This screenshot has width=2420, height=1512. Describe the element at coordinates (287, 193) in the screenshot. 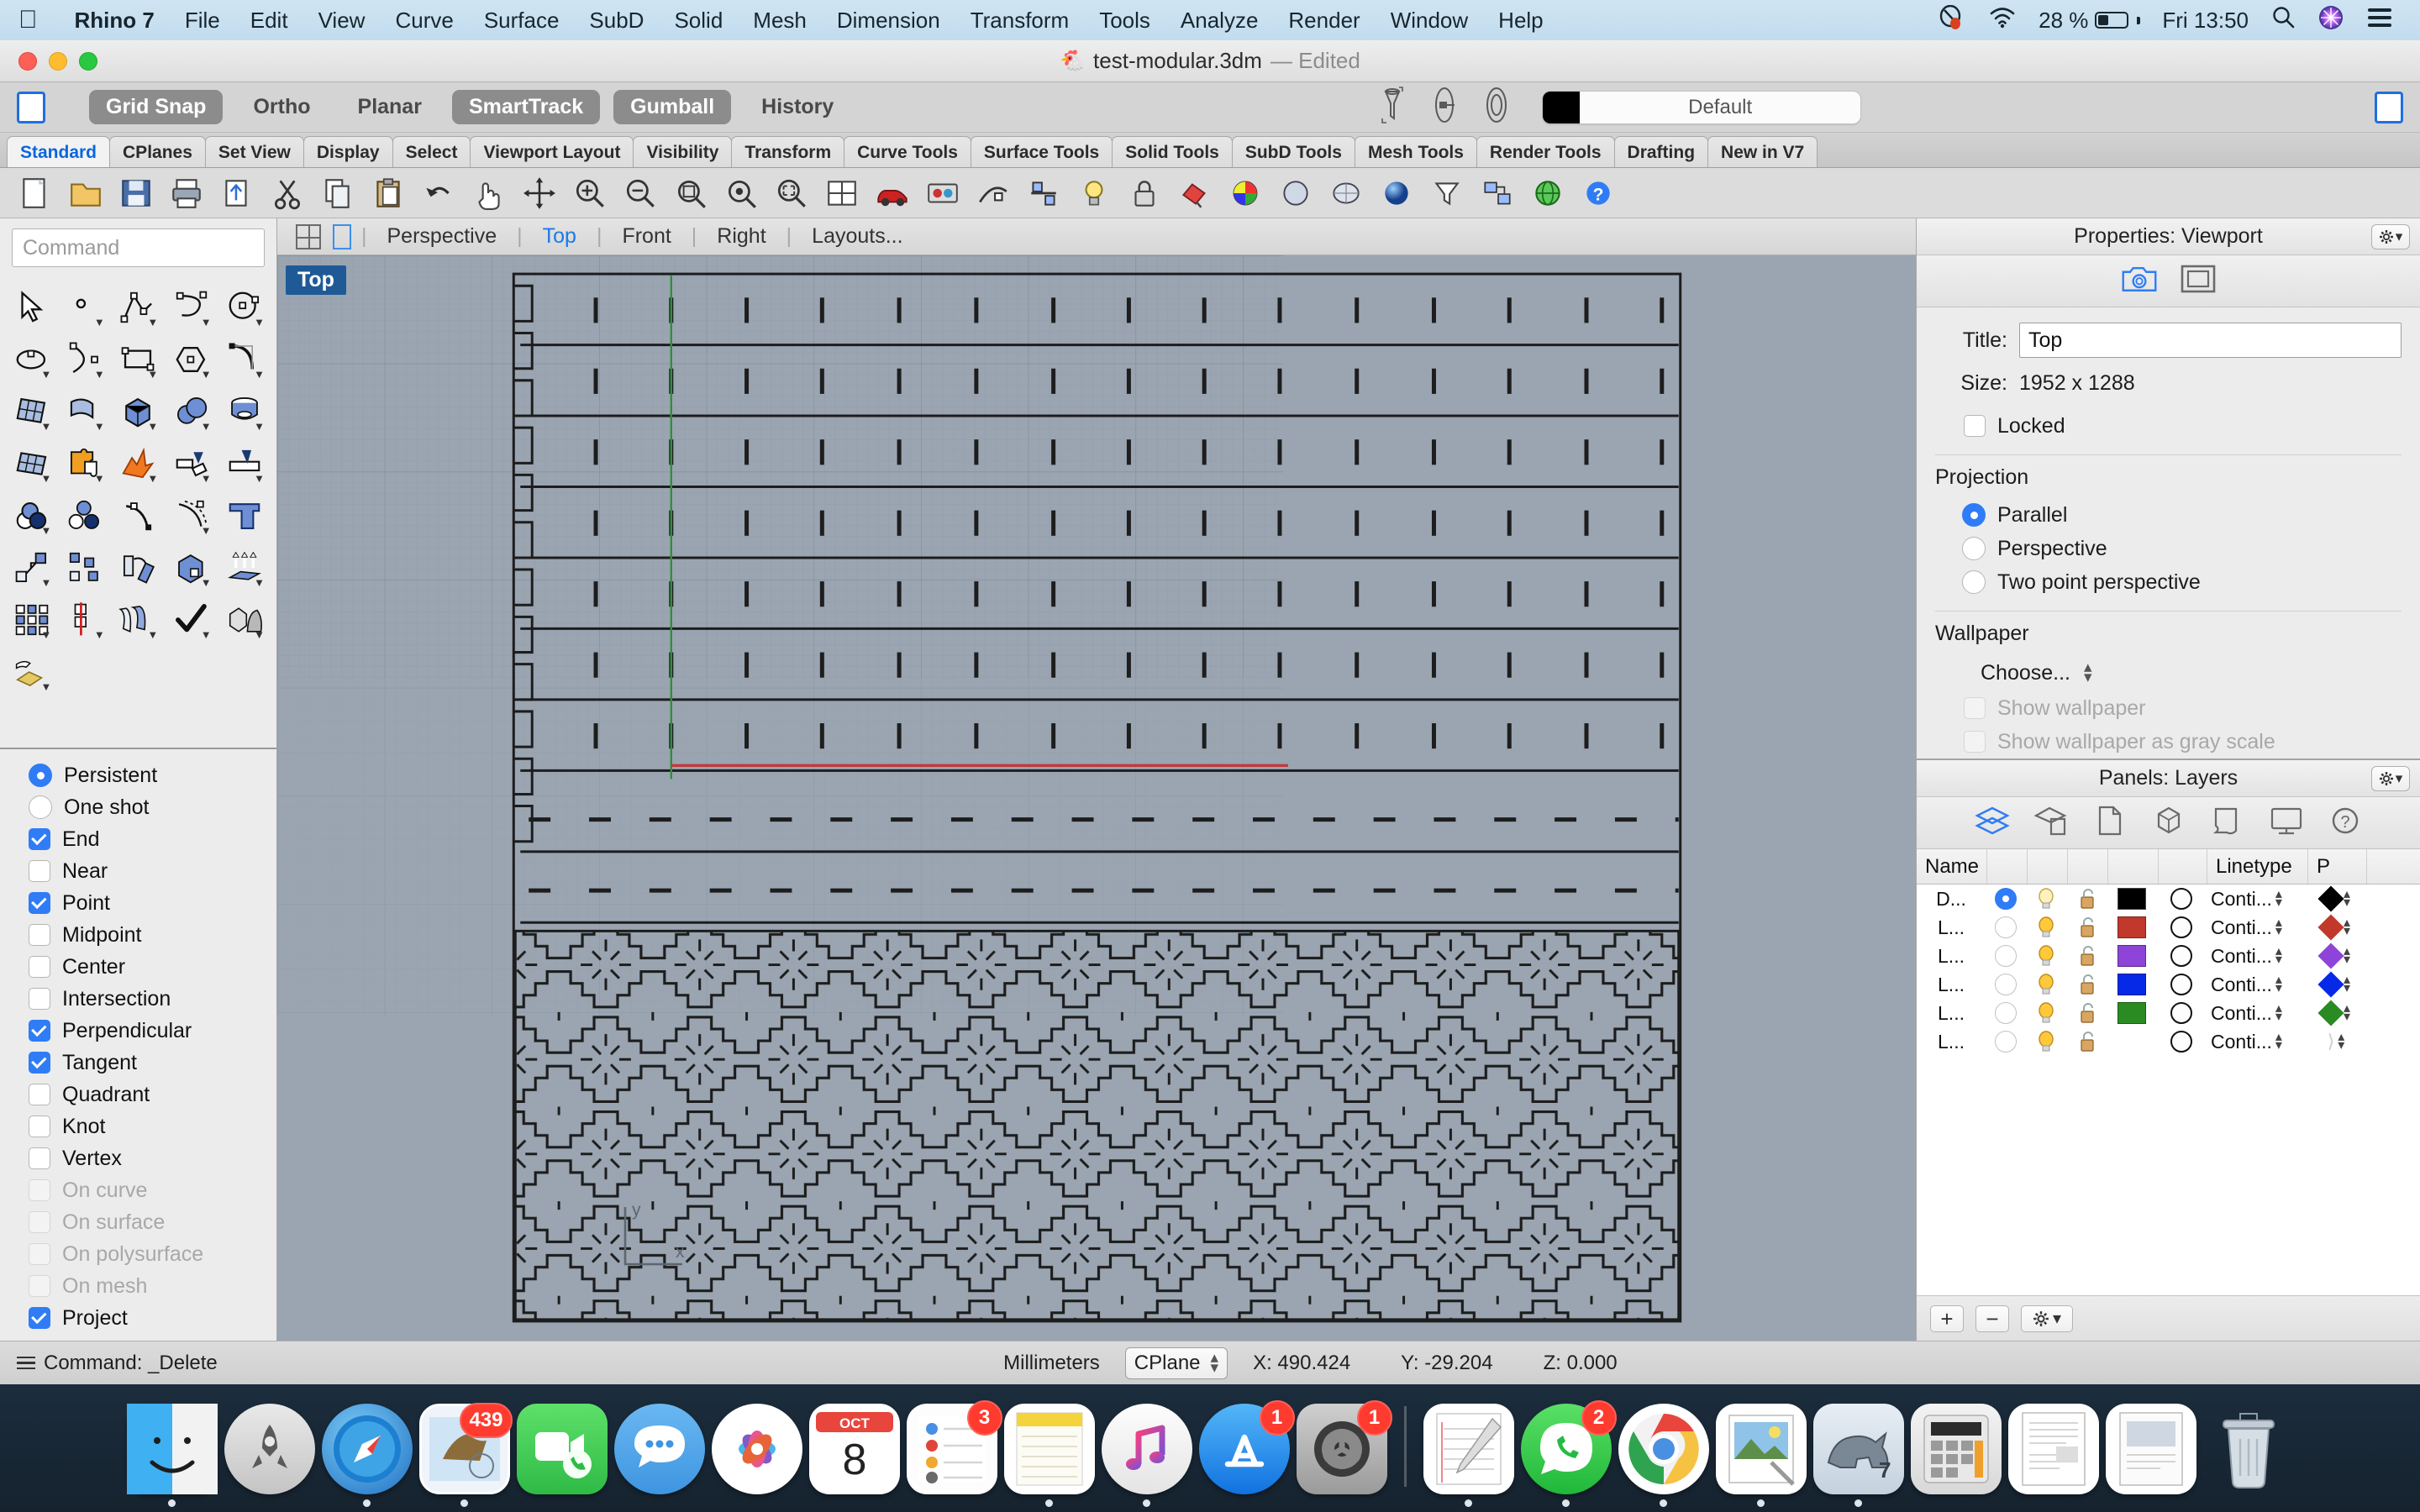

I see `cut-icon` at that location.